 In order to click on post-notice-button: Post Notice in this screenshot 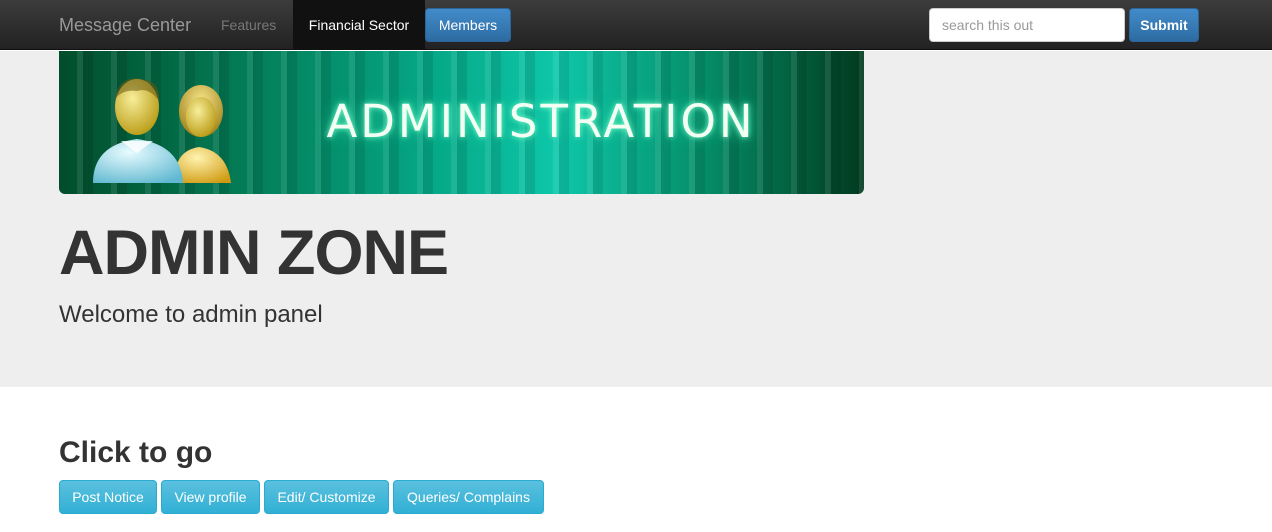, I will do `click(108, 497)`.